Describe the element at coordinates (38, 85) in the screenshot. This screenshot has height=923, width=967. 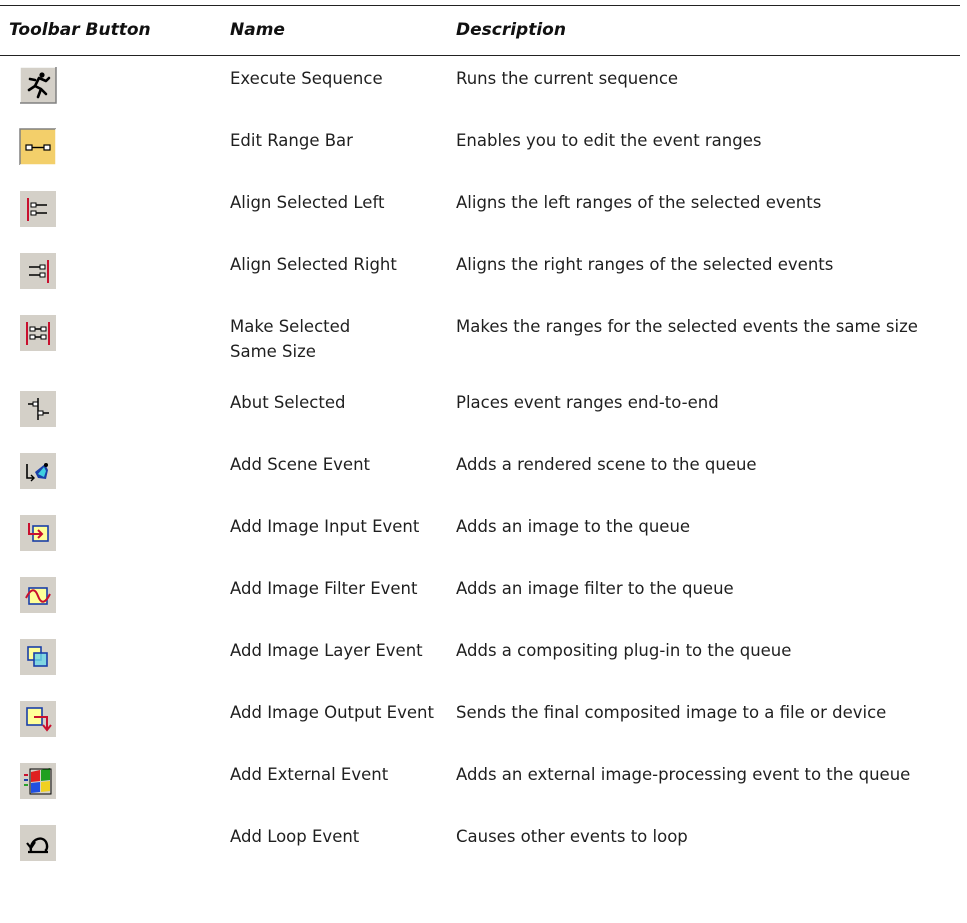
I see `execute-sequence-icon` at that location.